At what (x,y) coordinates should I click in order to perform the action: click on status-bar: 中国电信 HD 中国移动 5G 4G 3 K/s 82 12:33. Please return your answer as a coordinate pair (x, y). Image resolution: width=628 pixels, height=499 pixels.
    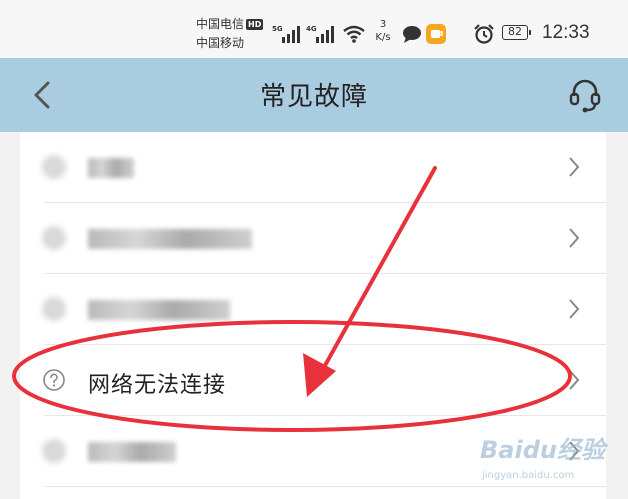
    Looking at the image, I should click on (314, 29).